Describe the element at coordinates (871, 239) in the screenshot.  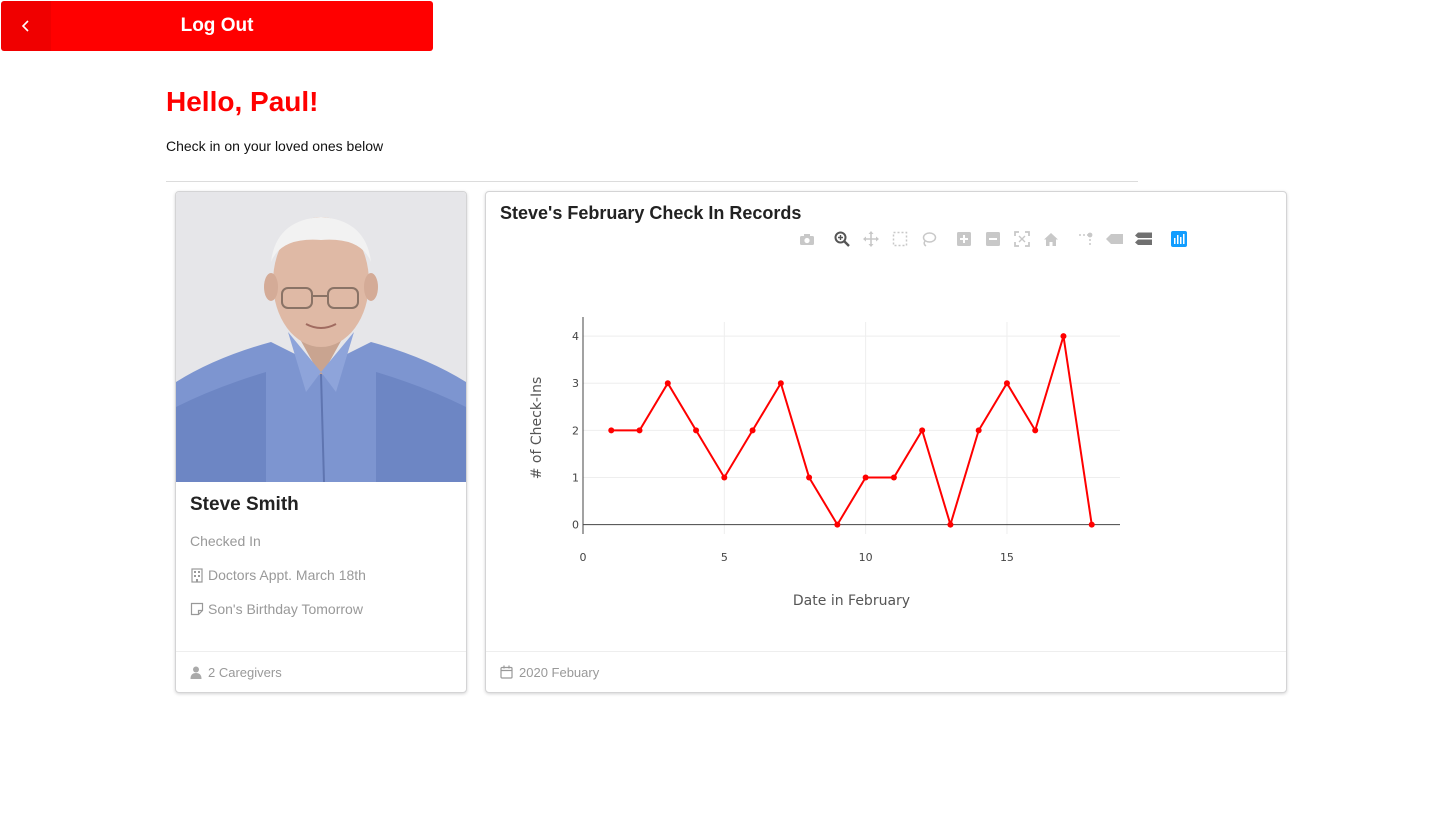
I see `pan-icon` at that location.